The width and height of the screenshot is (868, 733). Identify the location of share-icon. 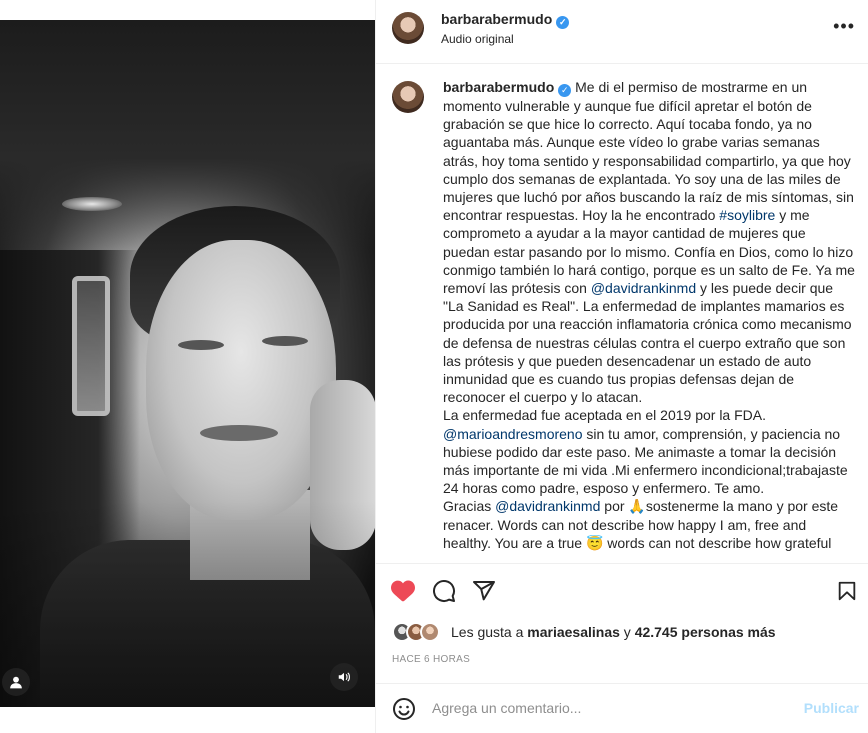
(484, 591).